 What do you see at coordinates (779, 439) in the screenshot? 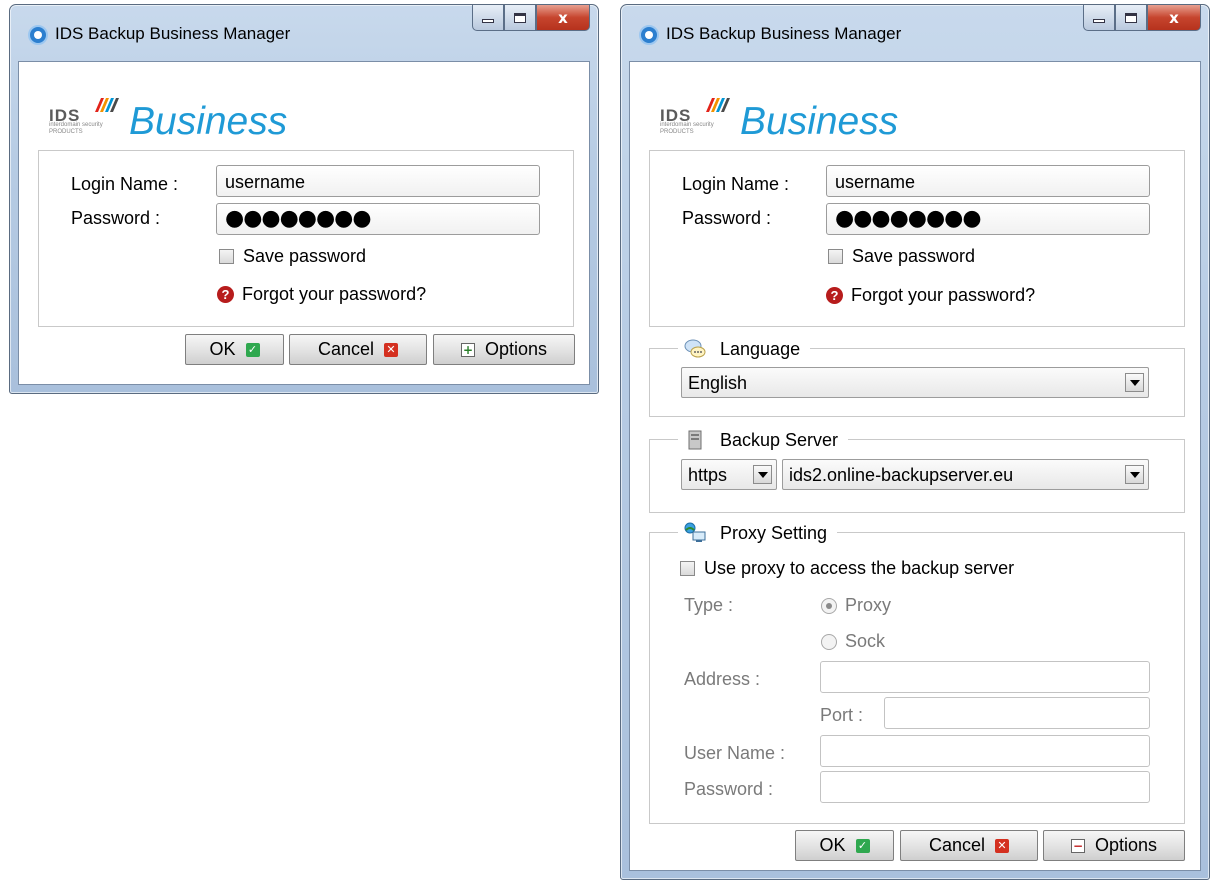
I see `backup-server-heading: Backup Server` at bounding box center [779, 439].